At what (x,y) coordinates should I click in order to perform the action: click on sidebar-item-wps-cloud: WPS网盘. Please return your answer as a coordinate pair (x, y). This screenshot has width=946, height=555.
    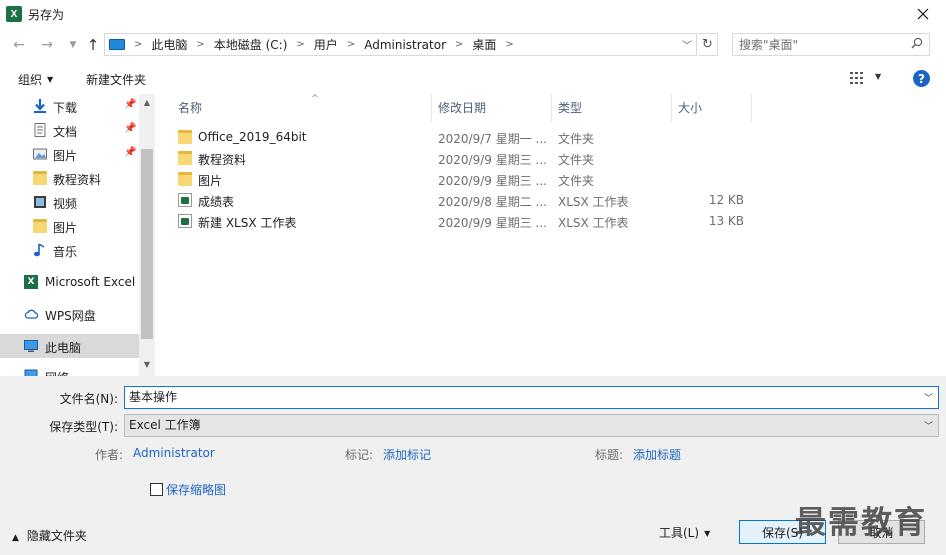
    Looking at the image, I should click on (69, 314).